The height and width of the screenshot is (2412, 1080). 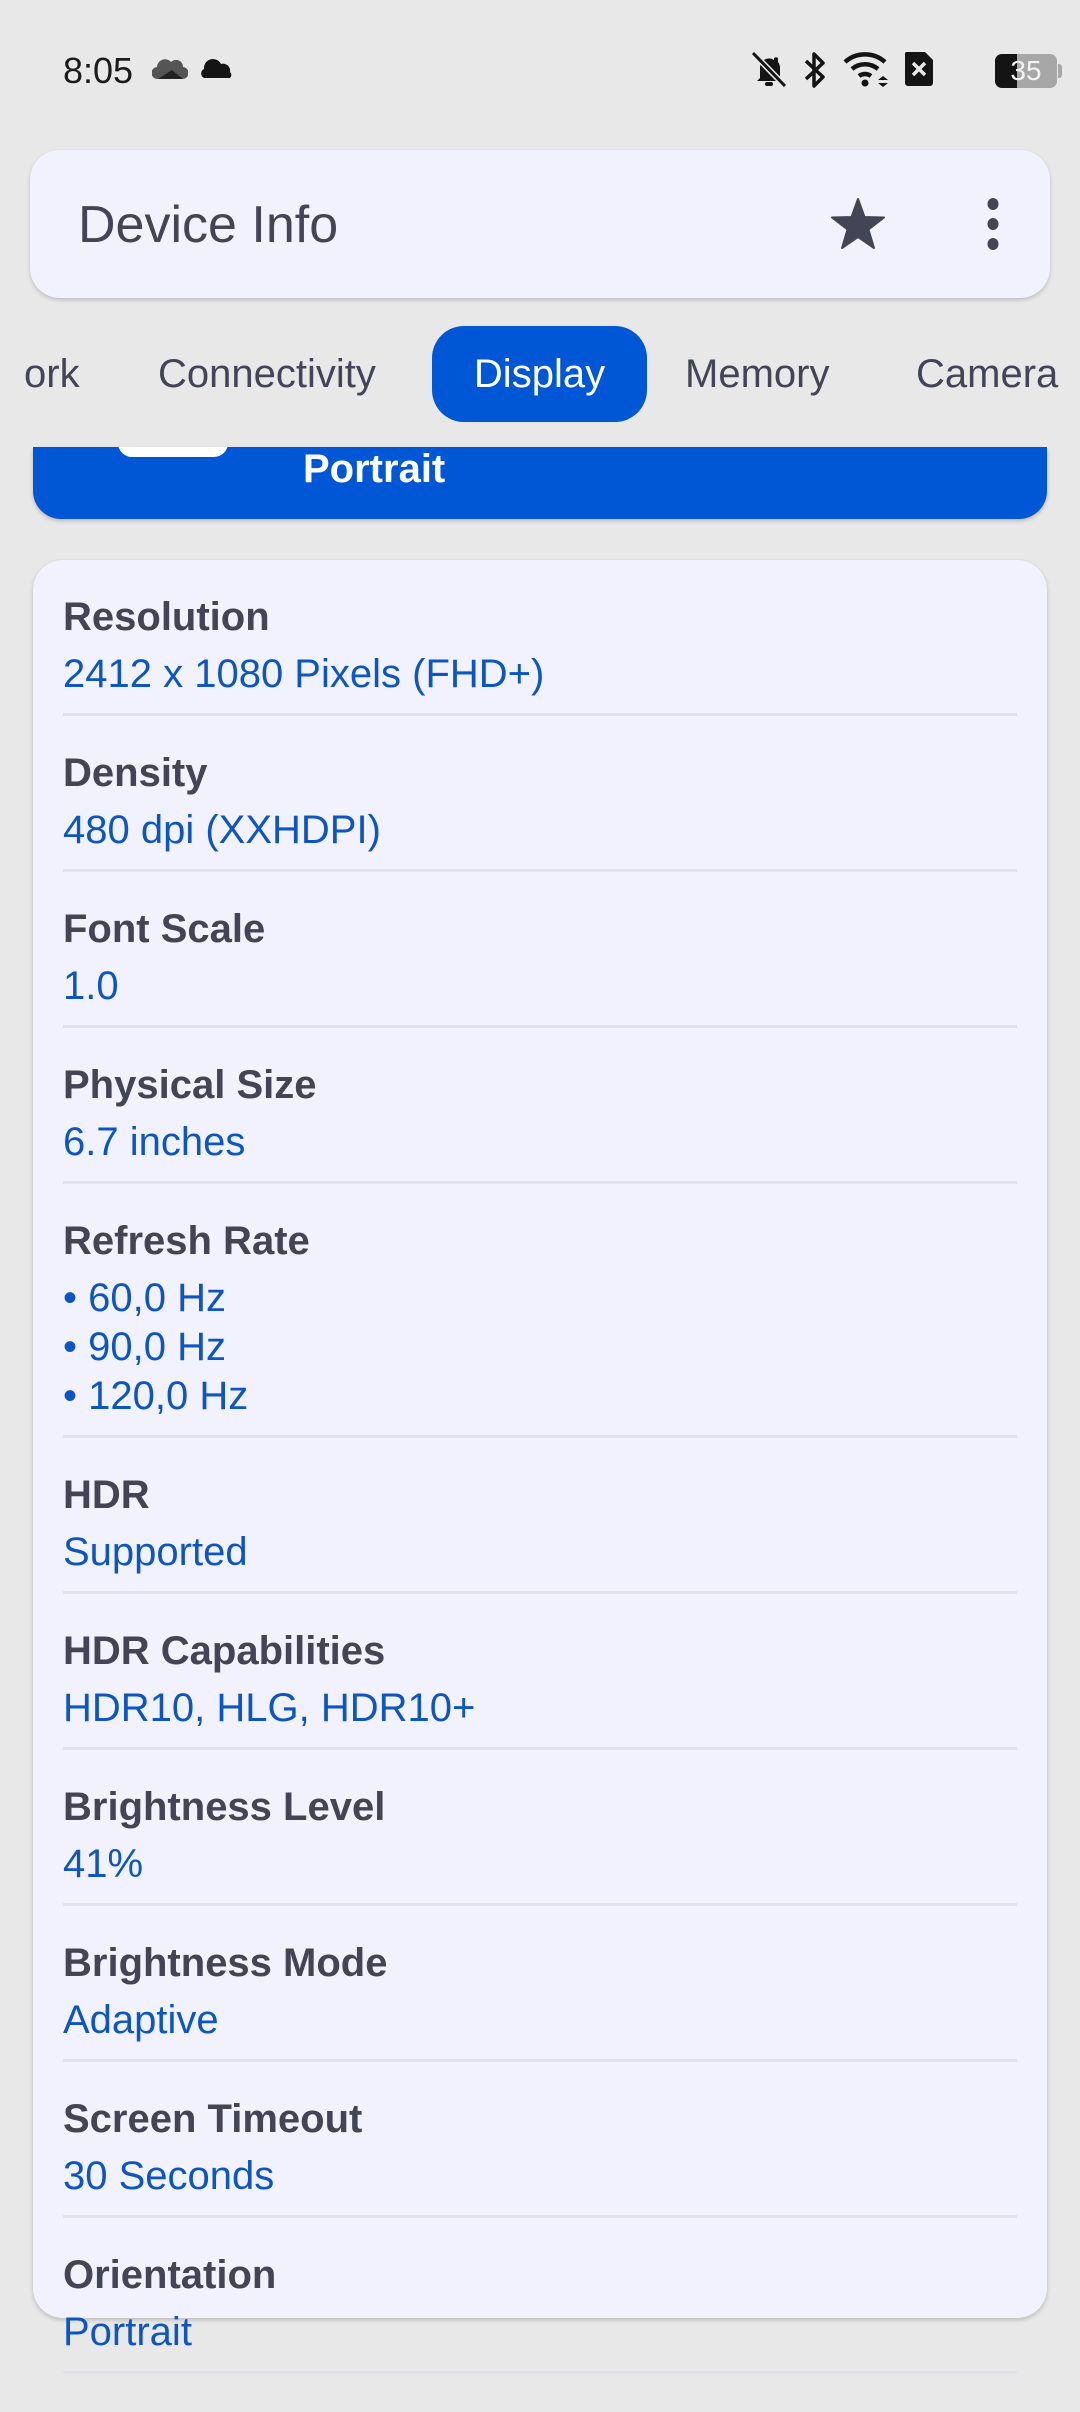 I want to click on info-row-hdr-capabilities: HDR Capabilities HDR10, HLG, HDR10+, so click(x=540, y=1672).